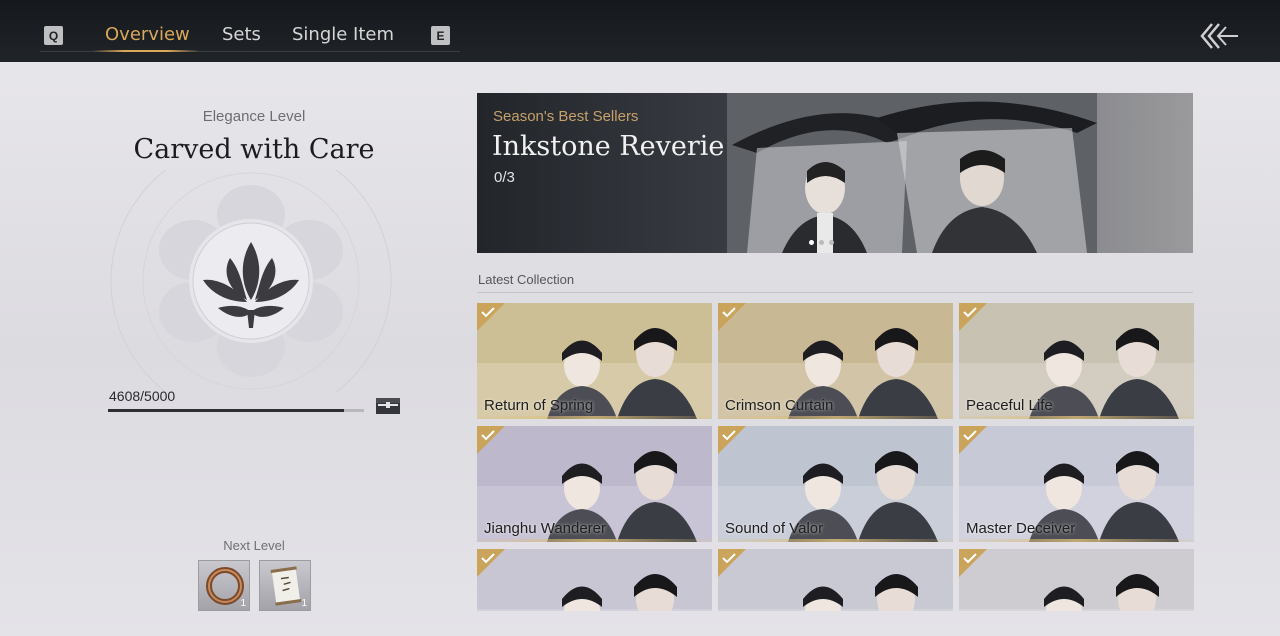 This screenshot has width=1280, height=636. Describe the element at coordinates (608, 146) in the screenshot. I see `banner-title: Inkstone Reverie` at that location.